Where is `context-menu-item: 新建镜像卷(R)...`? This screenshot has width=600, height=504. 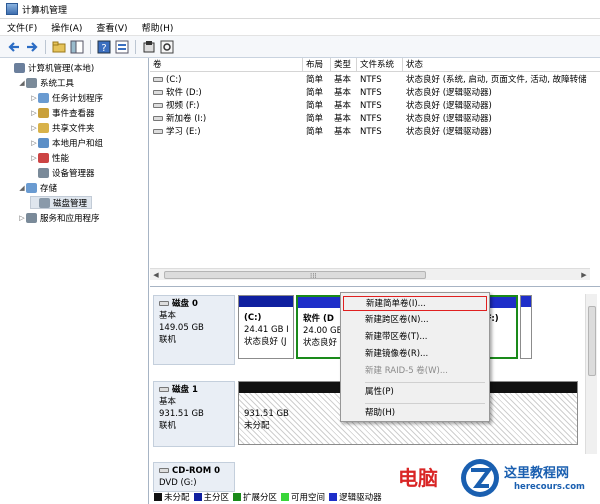 context-menu-item: 新建镜像卷(R)... is located at coordinates (415, 354).